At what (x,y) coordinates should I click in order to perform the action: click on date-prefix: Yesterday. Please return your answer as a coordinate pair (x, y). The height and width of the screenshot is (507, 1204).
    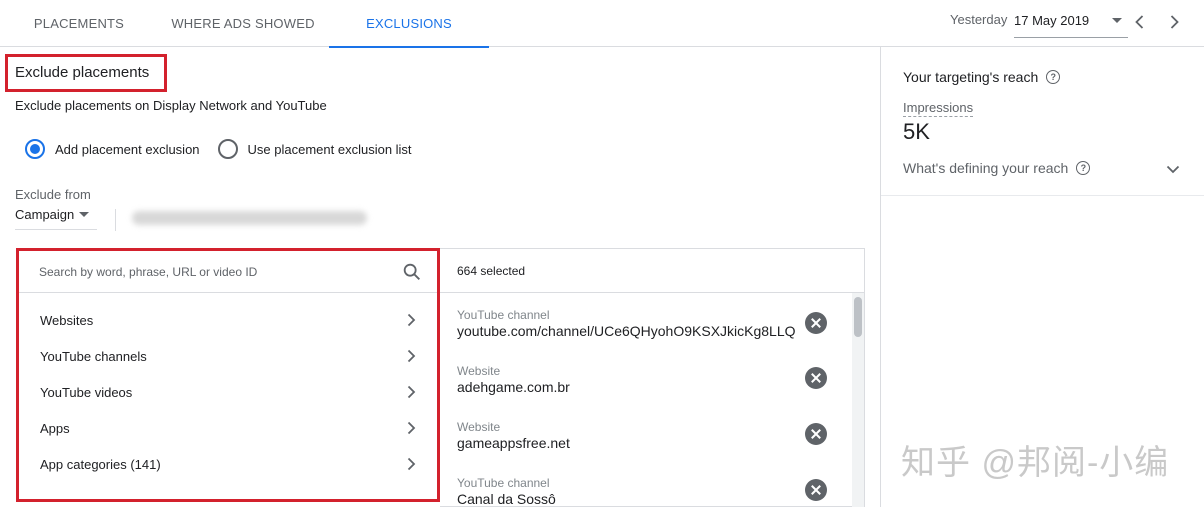
    Looking at the image, I should click on (979, 19).